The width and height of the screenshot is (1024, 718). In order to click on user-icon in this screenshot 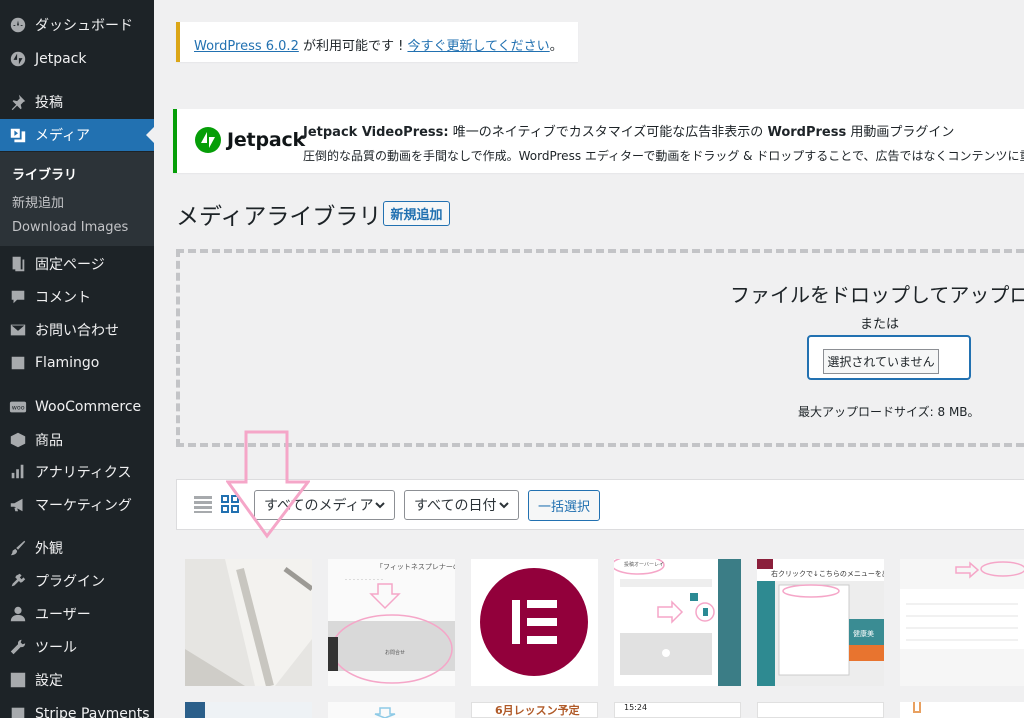, I will do `click(18, 614)`.